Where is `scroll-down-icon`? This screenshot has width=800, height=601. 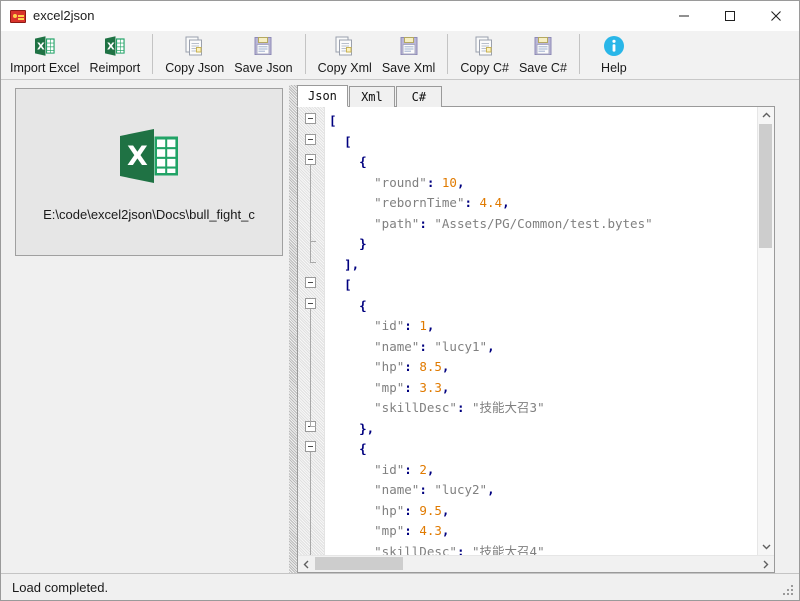 scroll-down-icon is located at coordinates (766, 546).